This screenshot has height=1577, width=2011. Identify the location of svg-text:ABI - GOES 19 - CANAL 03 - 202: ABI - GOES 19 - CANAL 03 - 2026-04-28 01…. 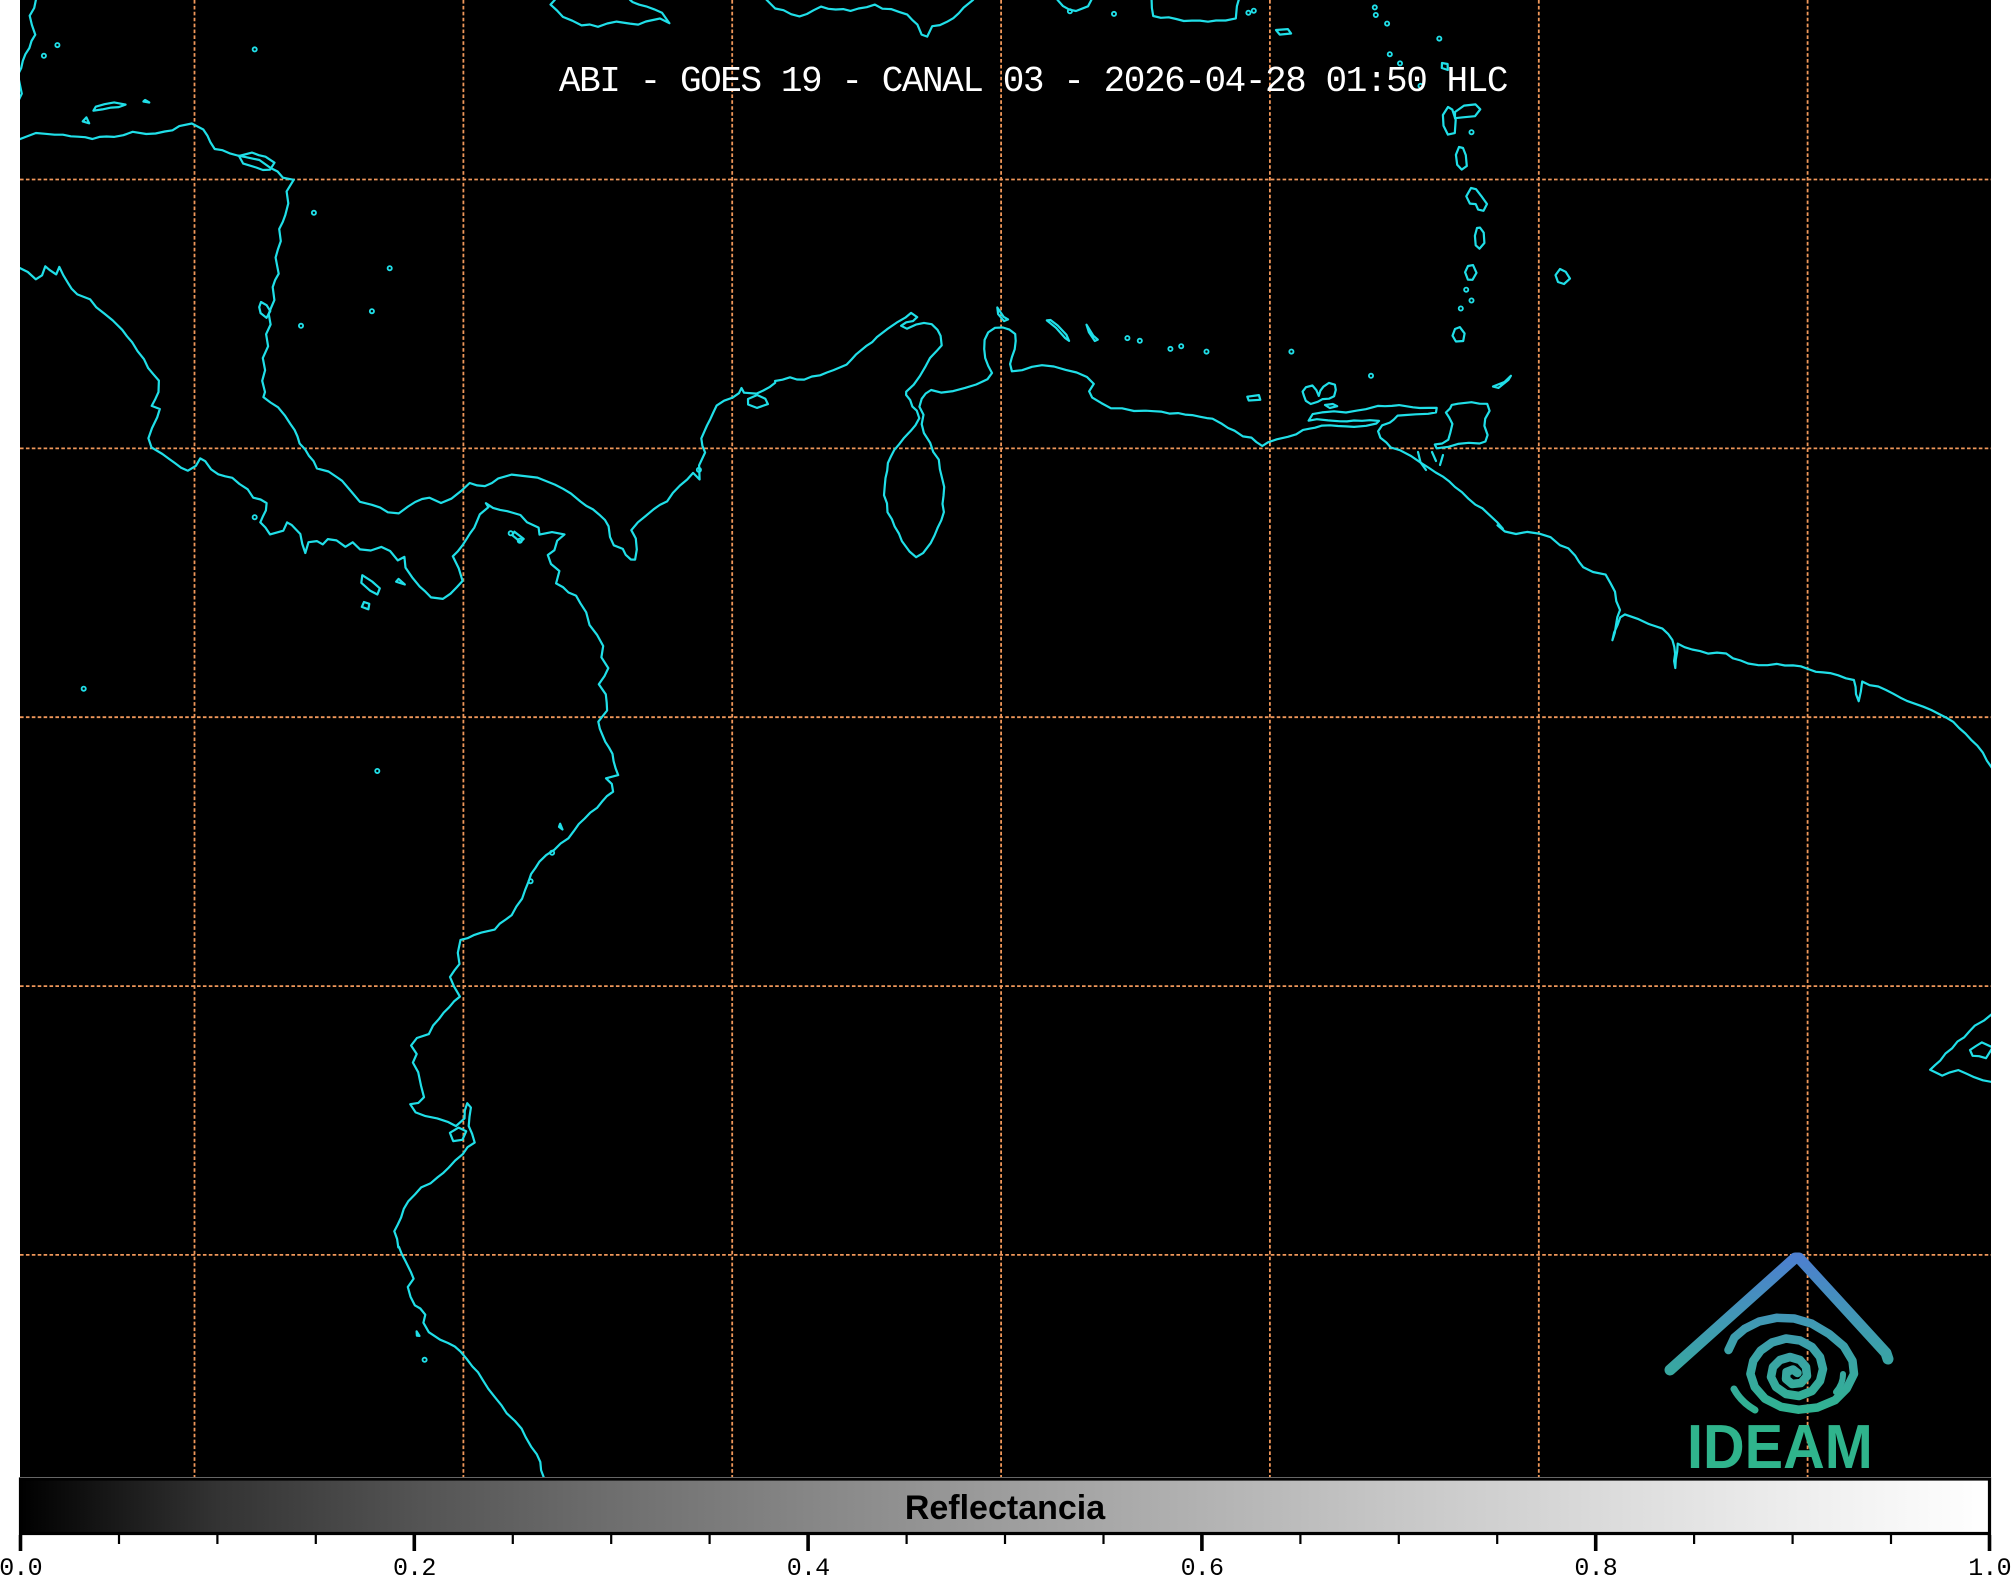
(1033, 81).